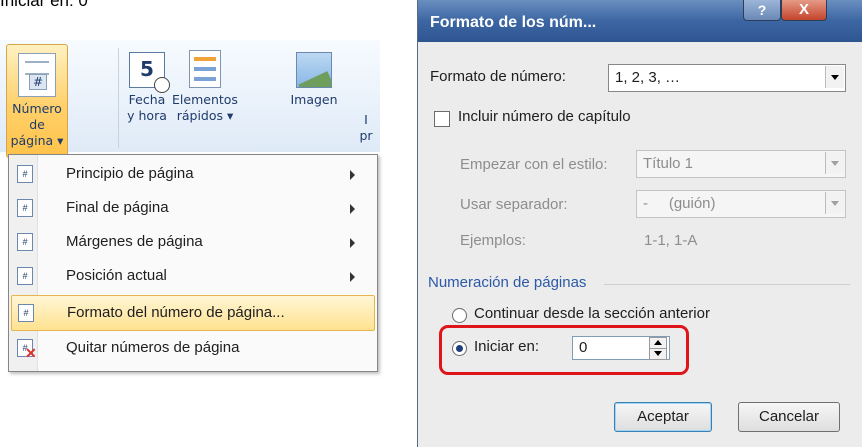  Describe the element at coordinates (25, 276) in the screenshot. I see `current-position-icon: #` at that location.